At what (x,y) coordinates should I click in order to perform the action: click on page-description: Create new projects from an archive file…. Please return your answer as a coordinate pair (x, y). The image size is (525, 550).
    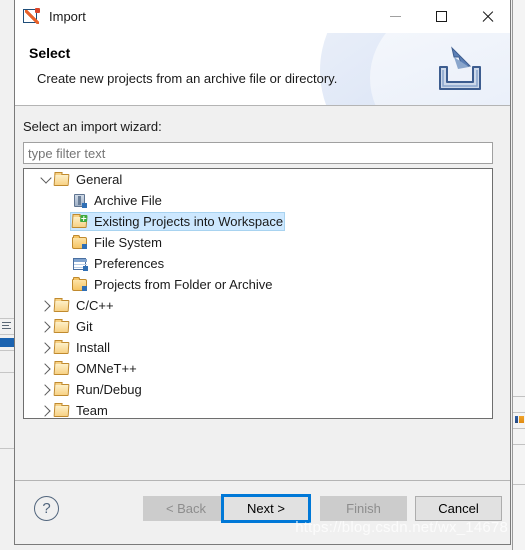
    Looking at the image, I should click on (187, 78).